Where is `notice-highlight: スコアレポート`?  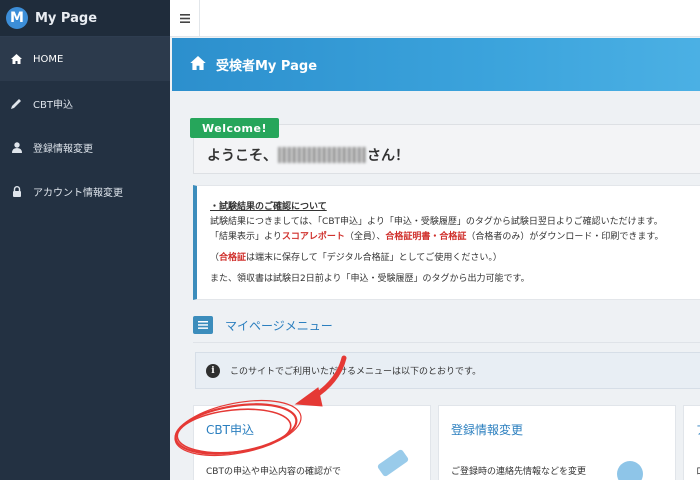
notice-highlight: スコアレポート is located at coordinates (313, 237).